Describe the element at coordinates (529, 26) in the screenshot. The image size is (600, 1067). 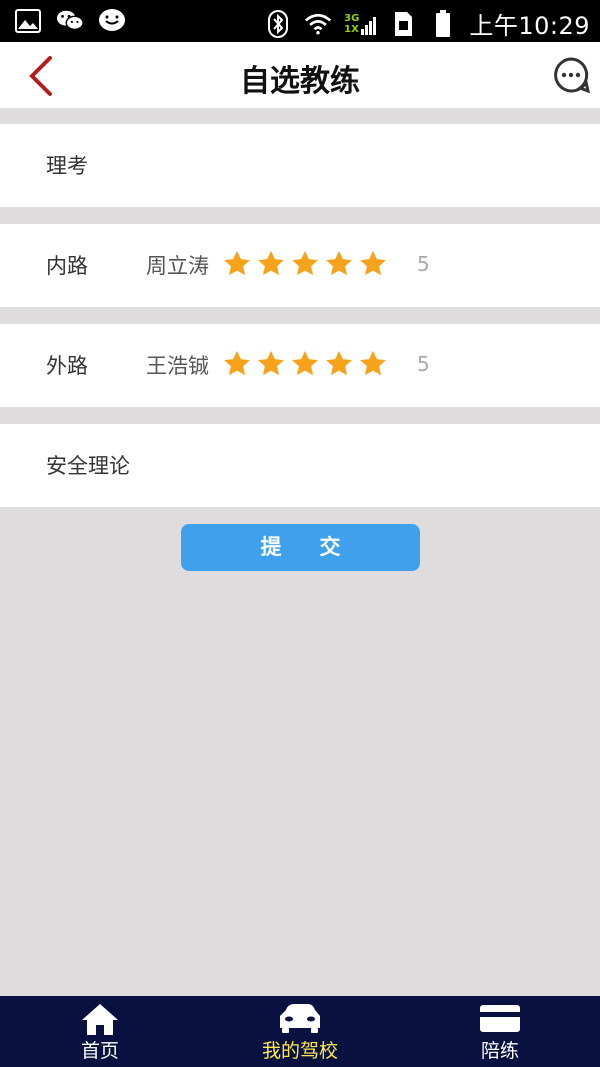
I see `clock: 上午10:29` at that location.